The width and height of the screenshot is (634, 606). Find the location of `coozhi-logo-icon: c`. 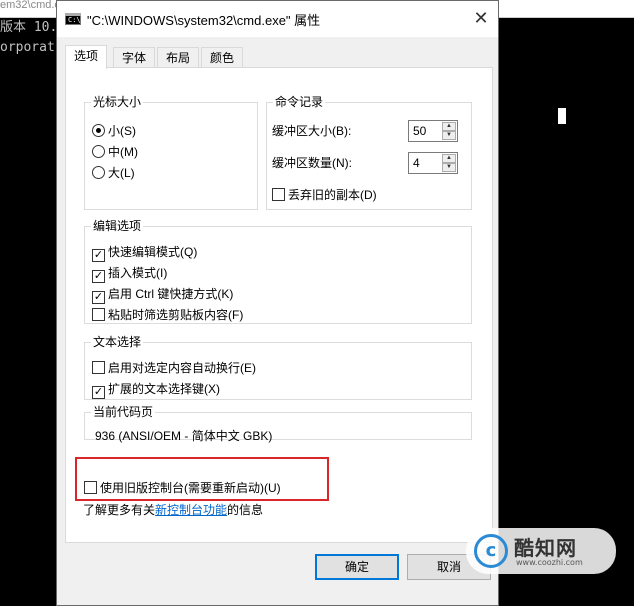

coozhi-logo-icon: c is located at coordinates (491, 551).